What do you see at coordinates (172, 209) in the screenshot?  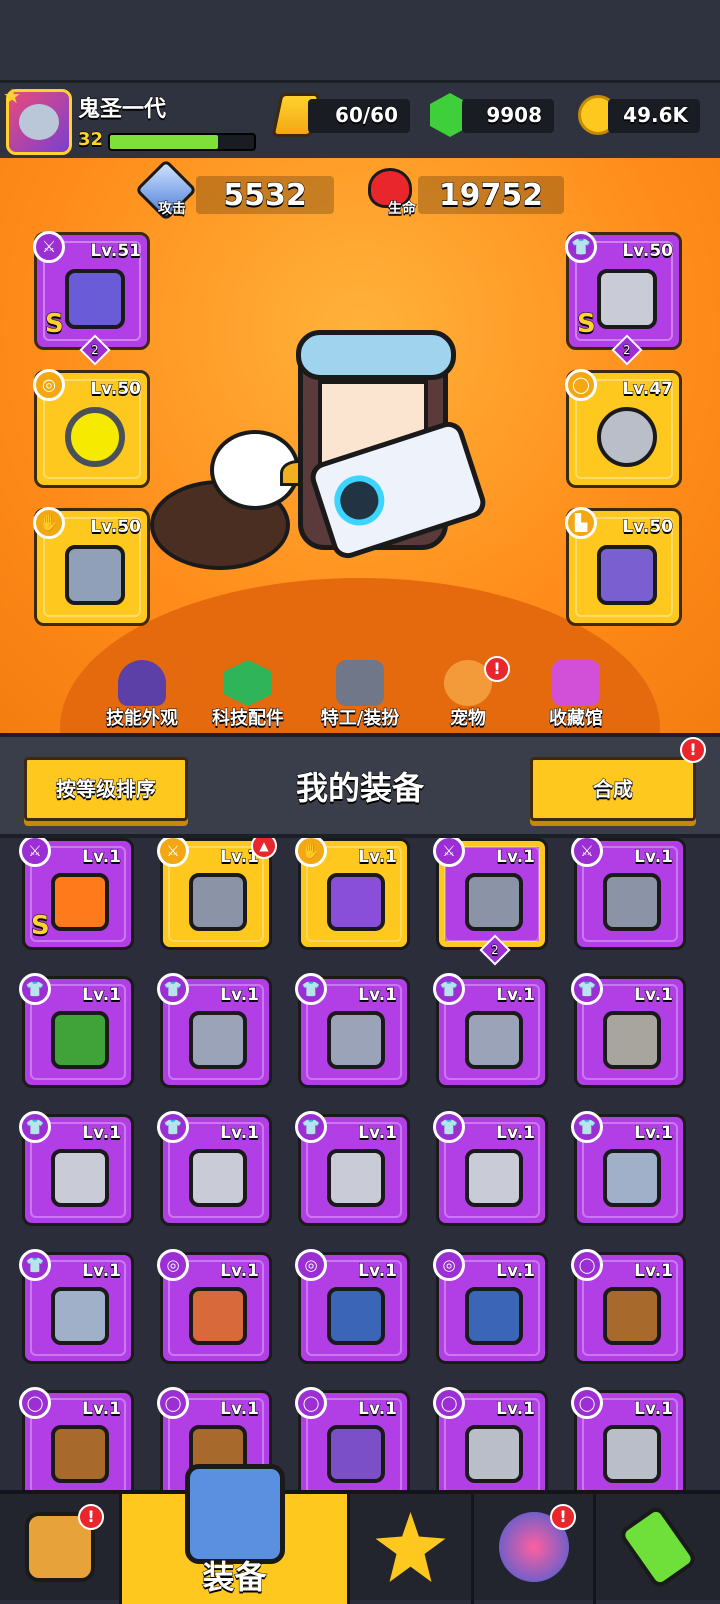 I see `attack-label: 攻击` at bounding box center [172, 209].